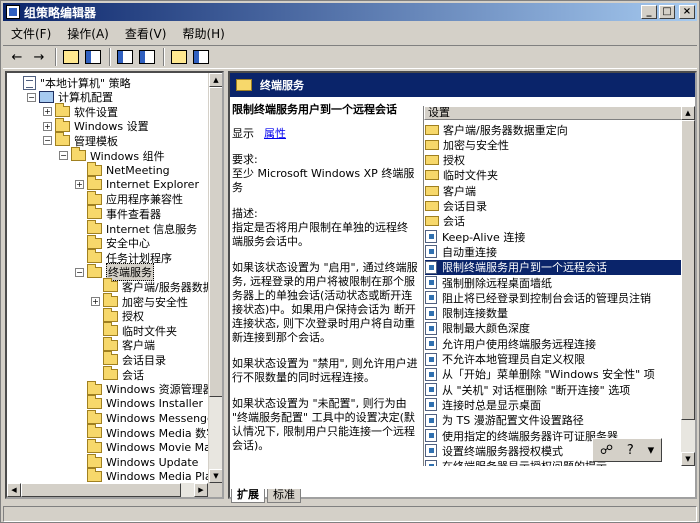  Describe the element at coordinates (554, 359) in the screenshot. I see `list-item: 不允许本地管理员自定义权限` at that location.